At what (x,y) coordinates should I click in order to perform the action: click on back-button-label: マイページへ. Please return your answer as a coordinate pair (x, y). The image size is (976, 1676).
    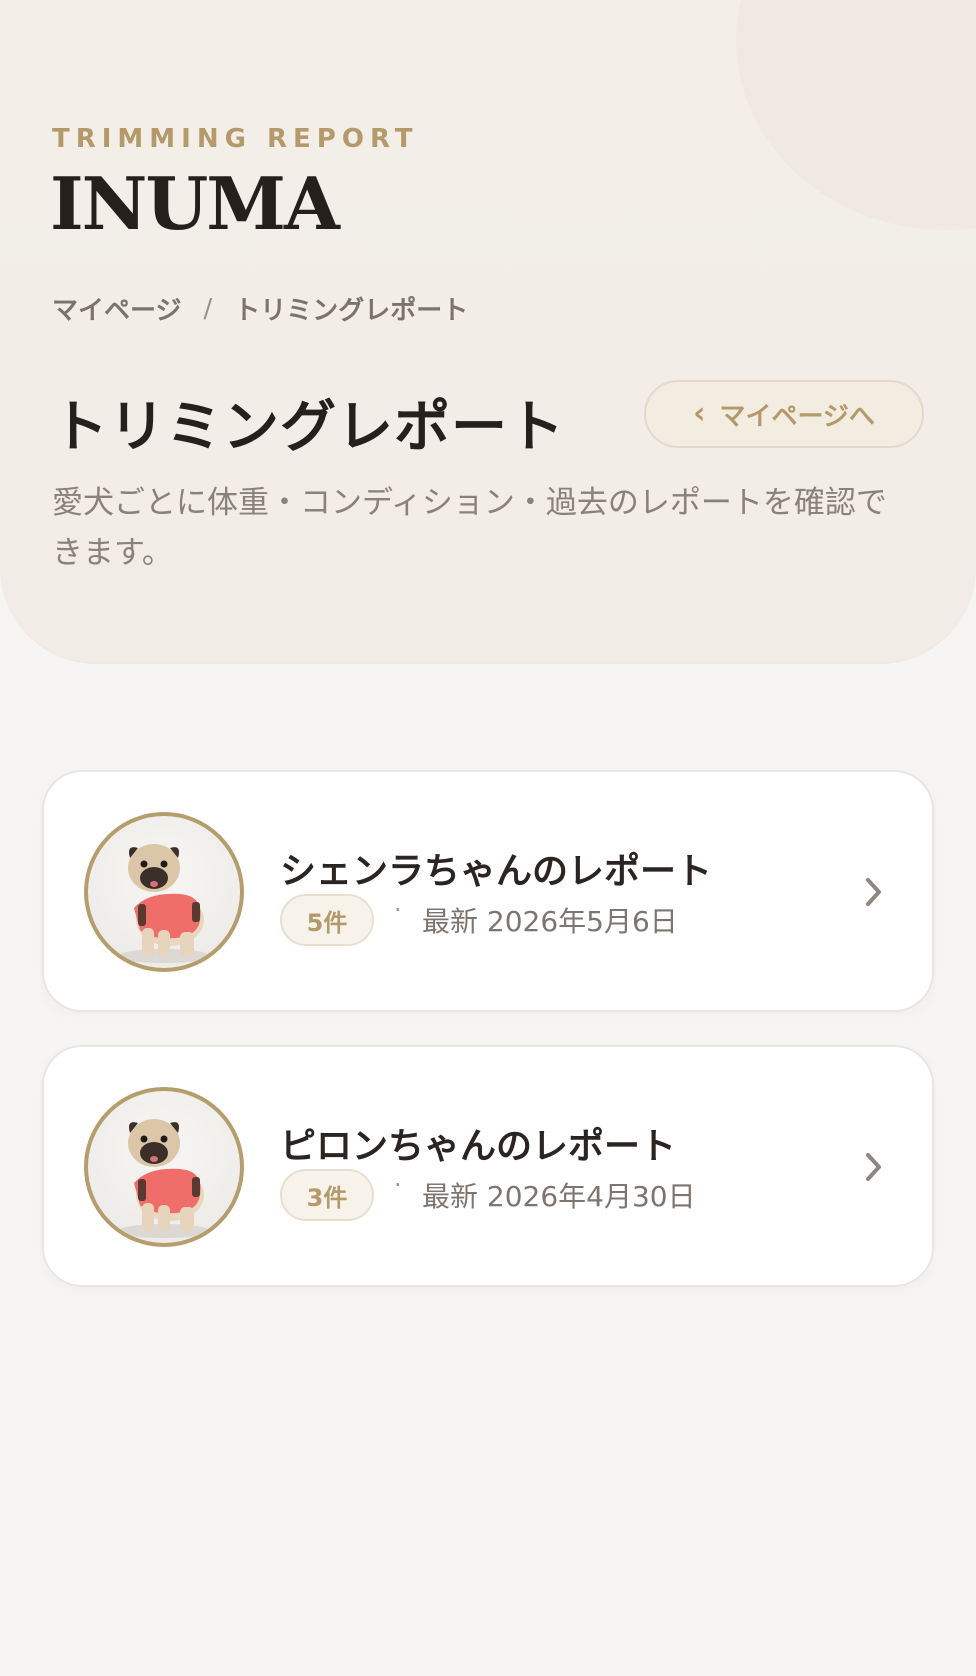
    Looking at the image, I should click on (797, 416).